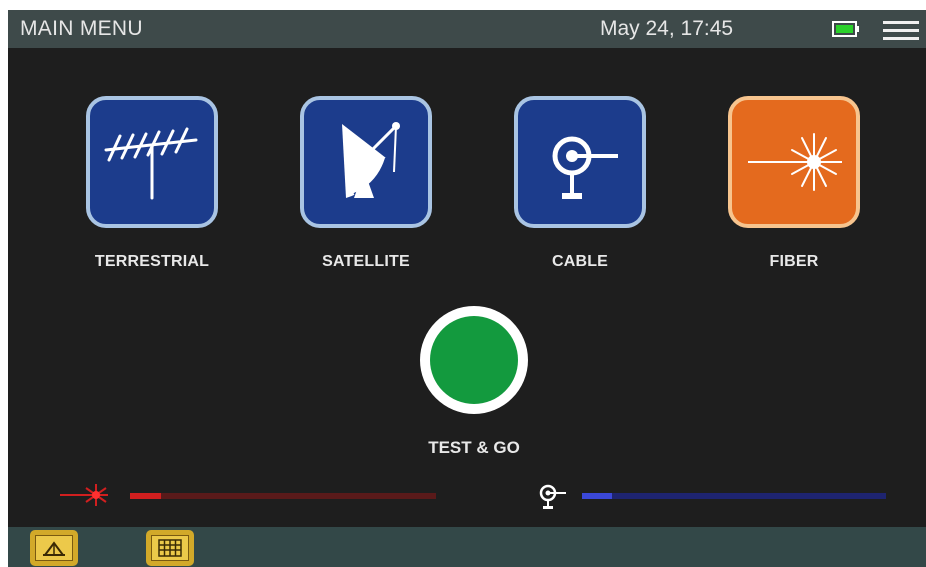  What do you see at coordinates (901, 30) in the screenshot?
I see `hamburger-menu-icon` at bounding box center [901, 30].